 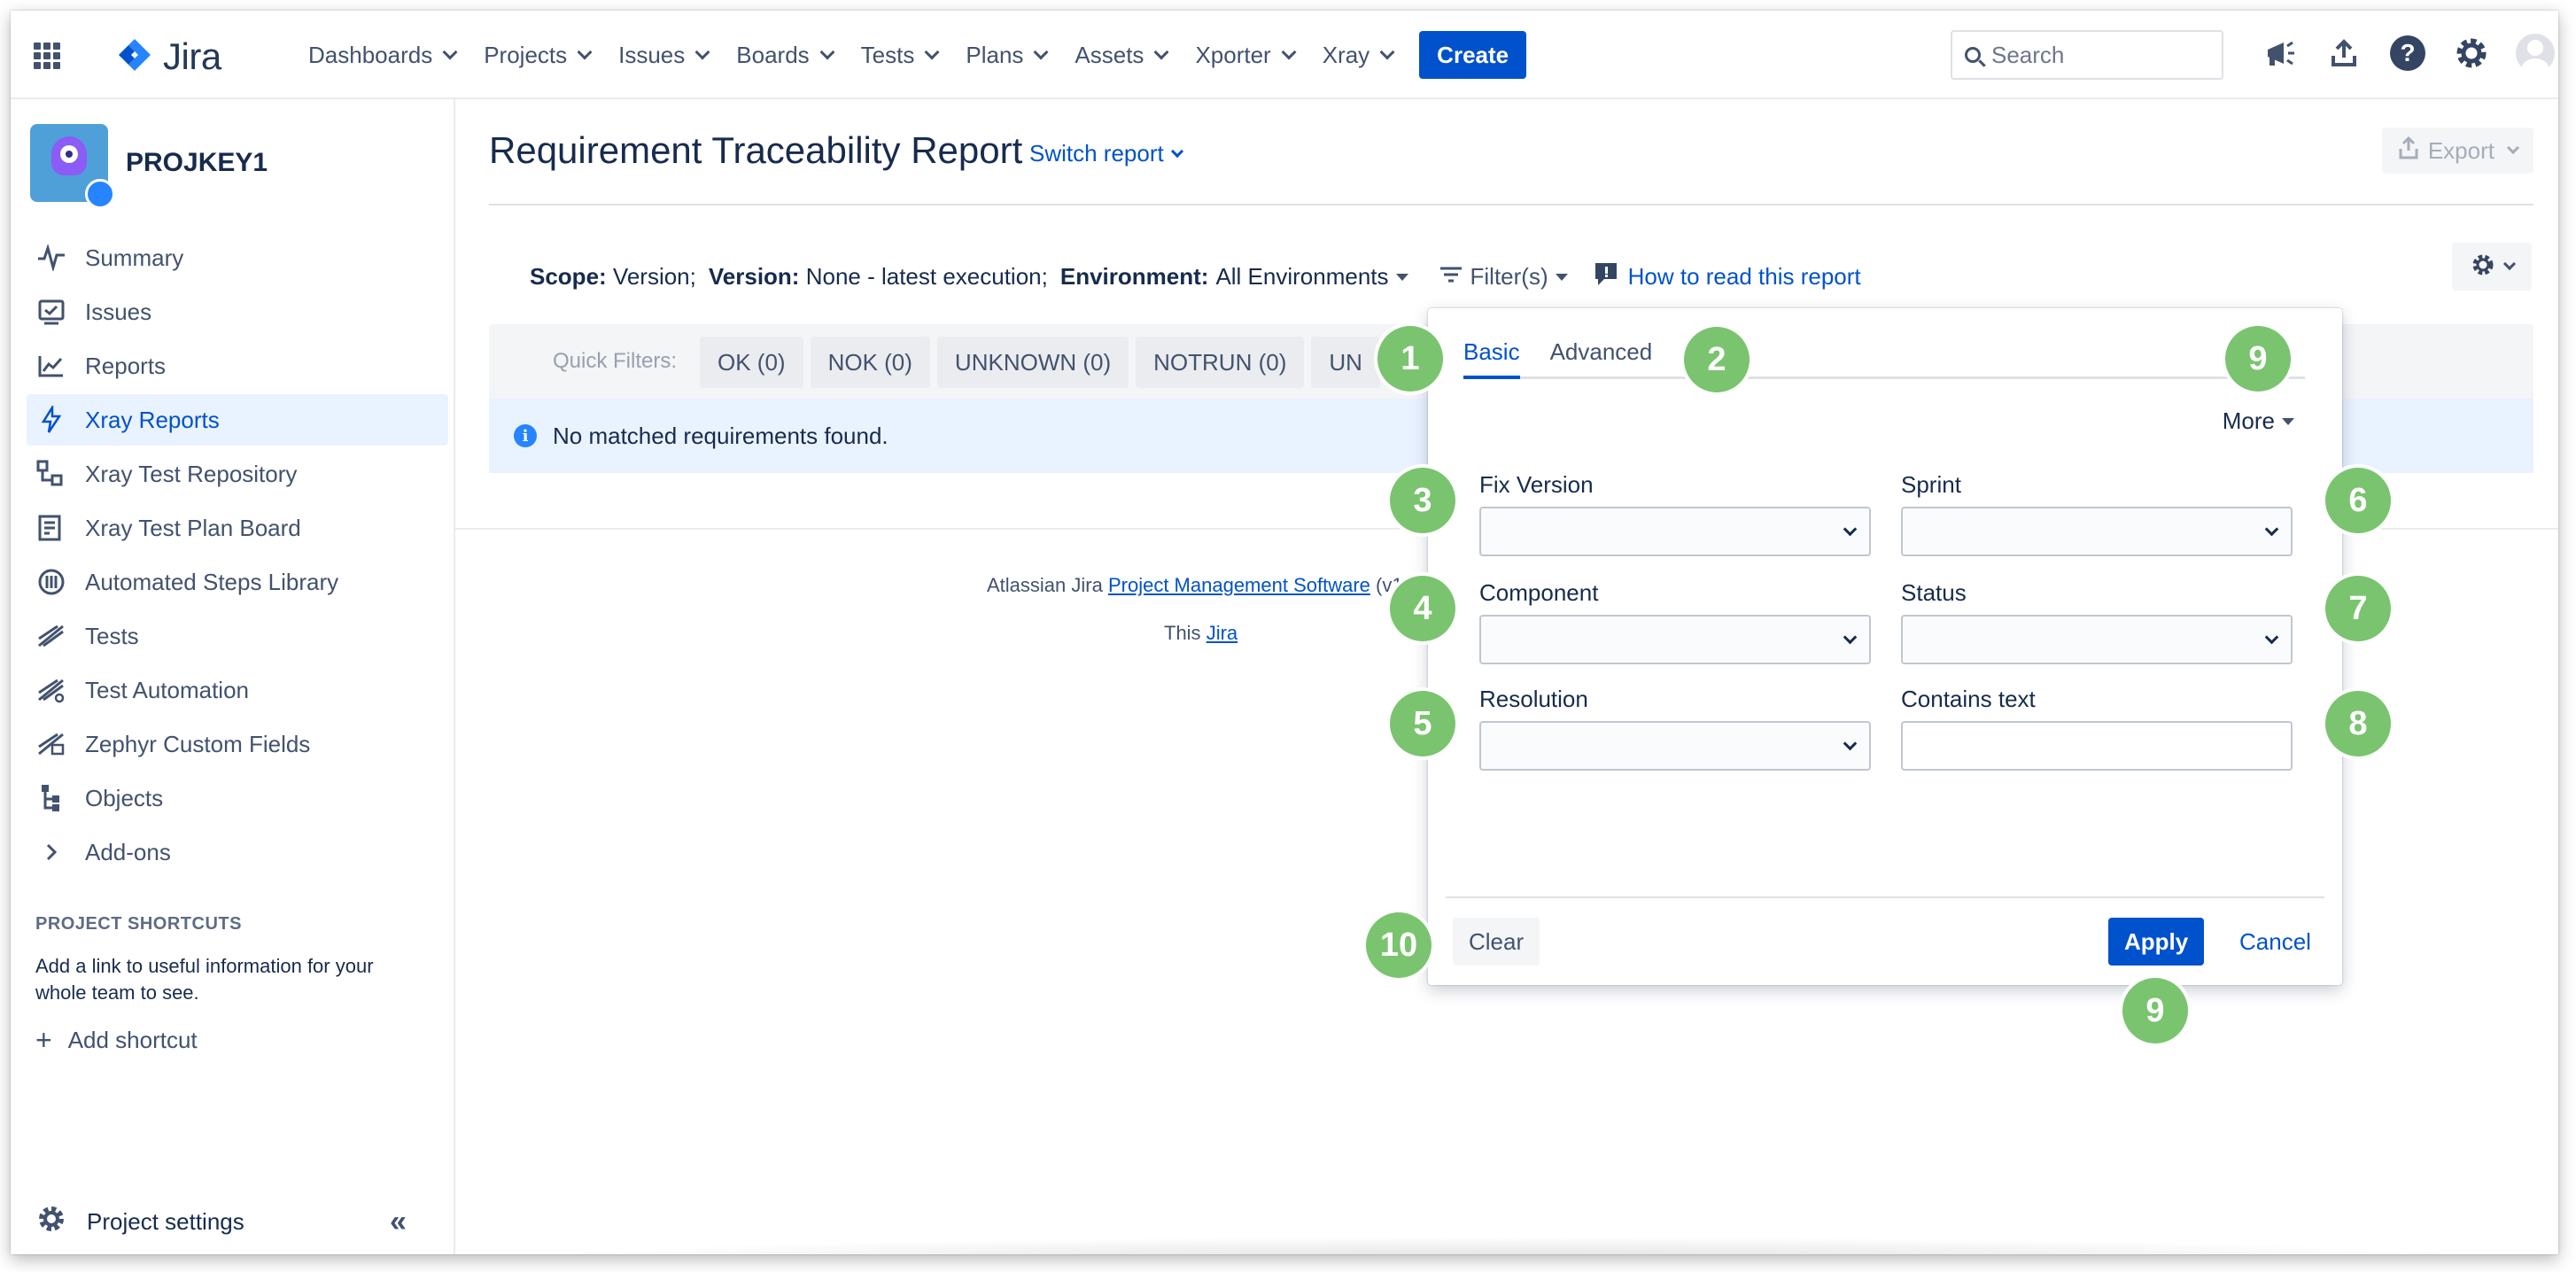 I want to click on footer-link: Jira, so click(x=1222, y=633).